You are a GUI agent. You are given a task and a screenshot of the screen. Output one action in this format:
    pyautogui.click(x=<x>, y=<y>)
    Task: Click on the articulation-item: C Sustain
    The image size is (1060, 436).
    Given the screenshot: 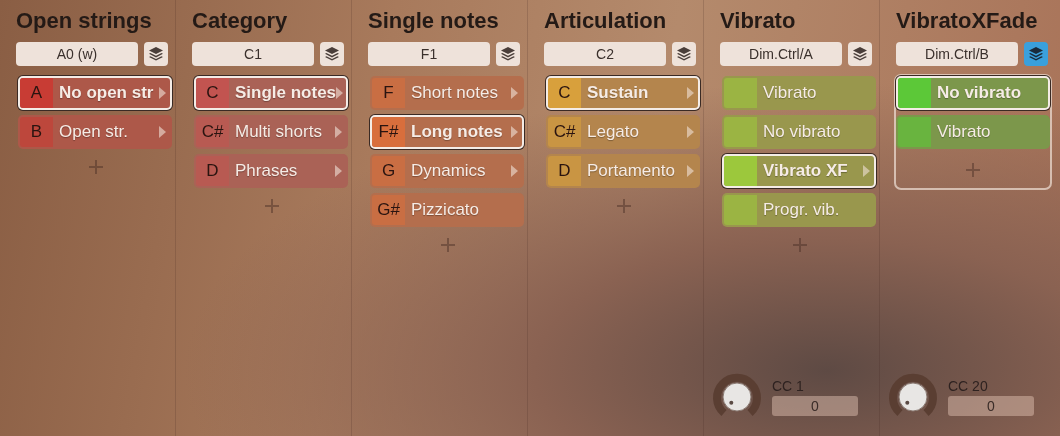 What is the action you would take?
    pyautogui.click(x=623, y=93)
    